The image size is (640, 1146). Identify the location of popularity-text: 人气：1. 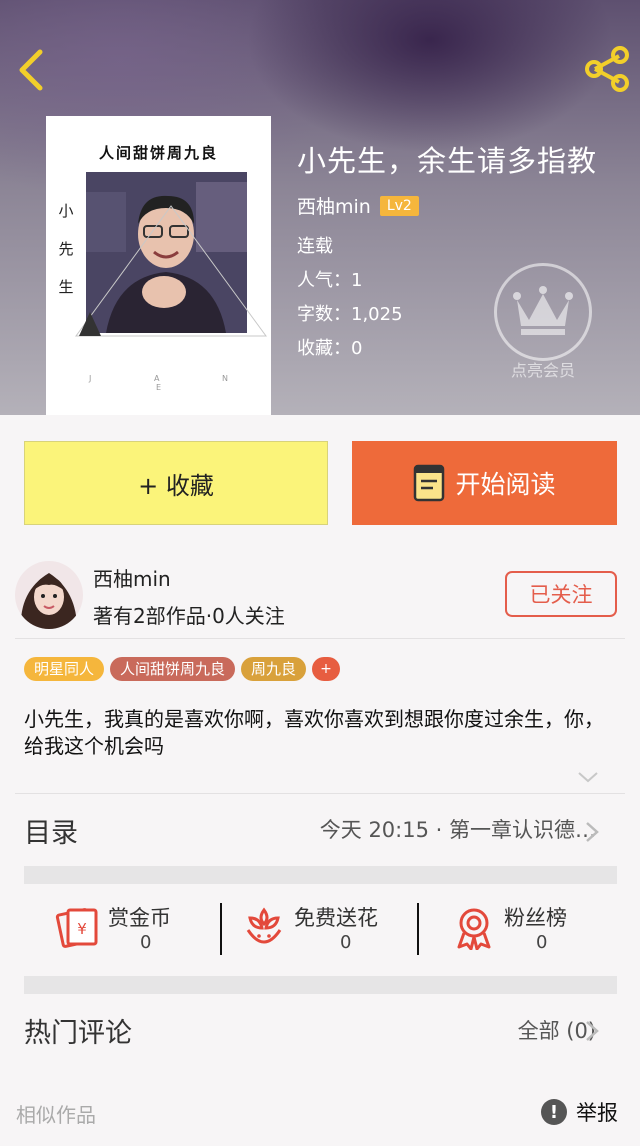
(330, 280).